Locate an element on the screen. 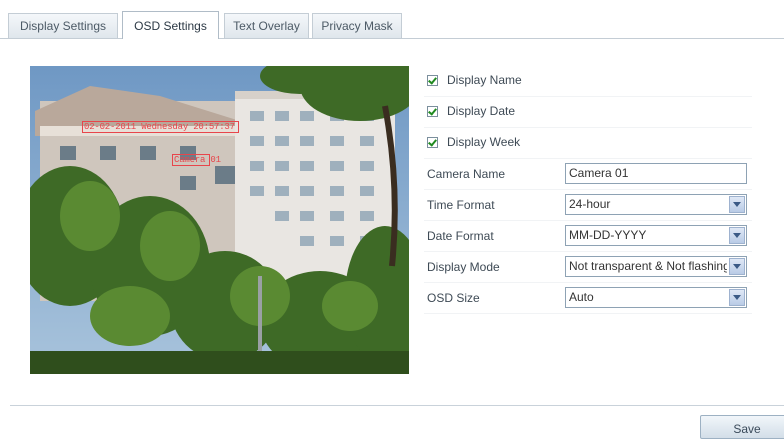 The height and width of the screenshot is (442, 784). display-date-row: Display Date is located at coordinates (588, 112).